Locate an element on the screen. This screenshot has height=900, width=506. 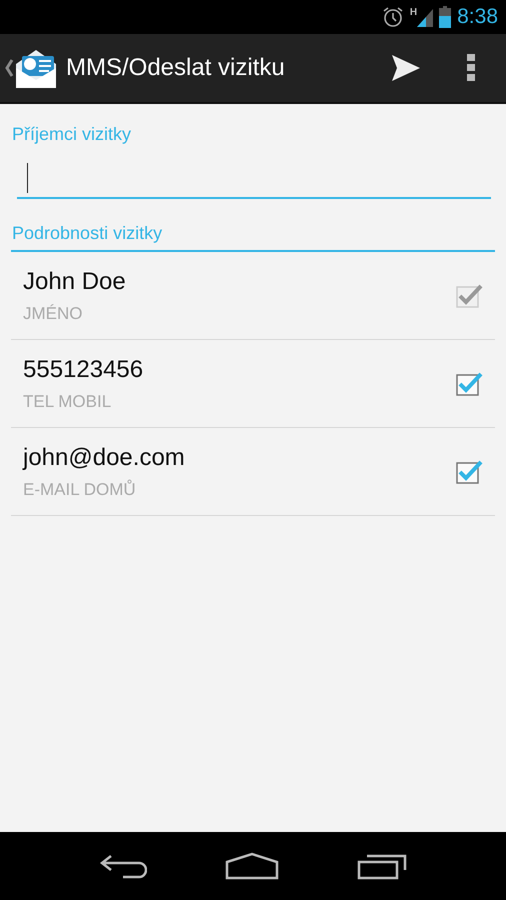
section-header: Podrobnosti vizitky is located at coordinates (253, 225).